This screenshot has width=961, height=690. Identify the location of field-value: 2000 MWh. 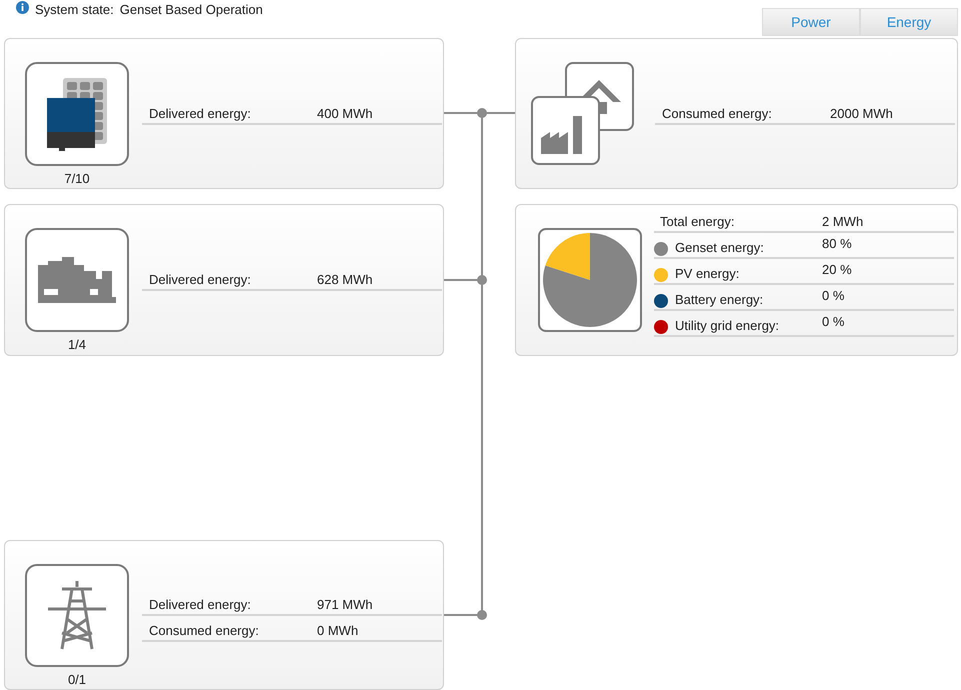
(861, 113).